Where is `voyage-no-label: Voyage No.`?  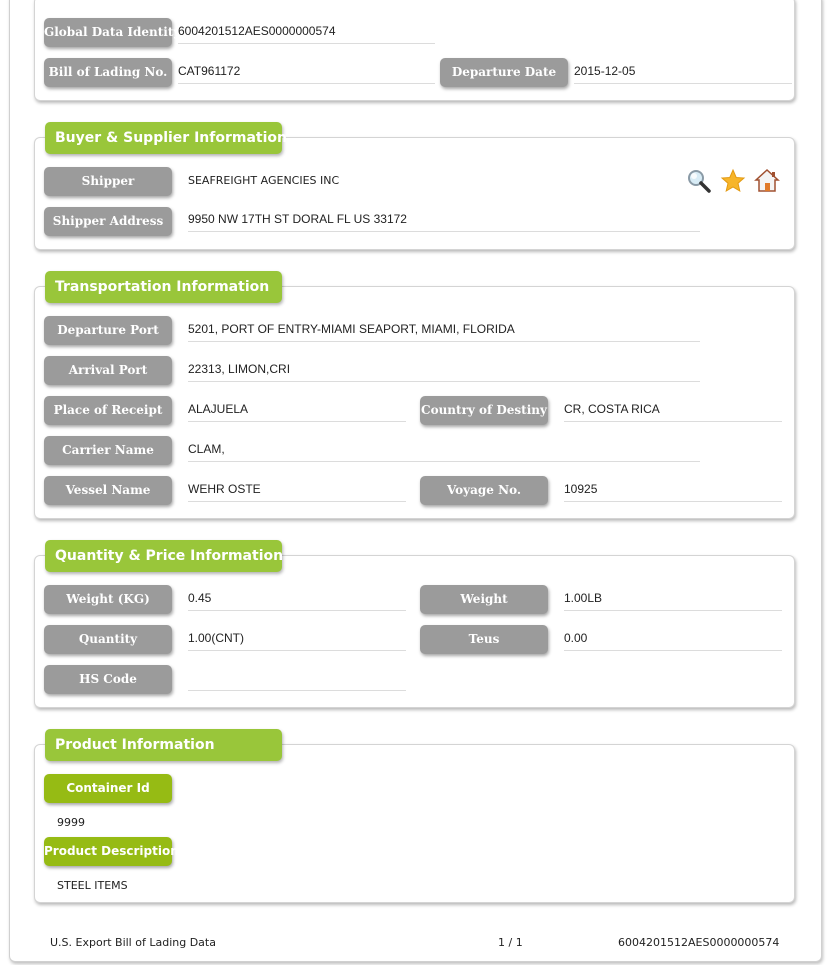 voyage-no-label: Voyage No. is located at coordinates (484, 490).